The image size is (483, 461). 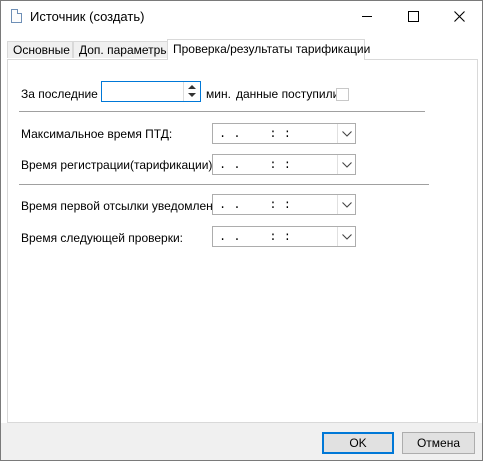 What do you see at coordinates (255, 205) in the screenshot?
I see `first-notify-value: . . : :` at bounding box center [255, 205].